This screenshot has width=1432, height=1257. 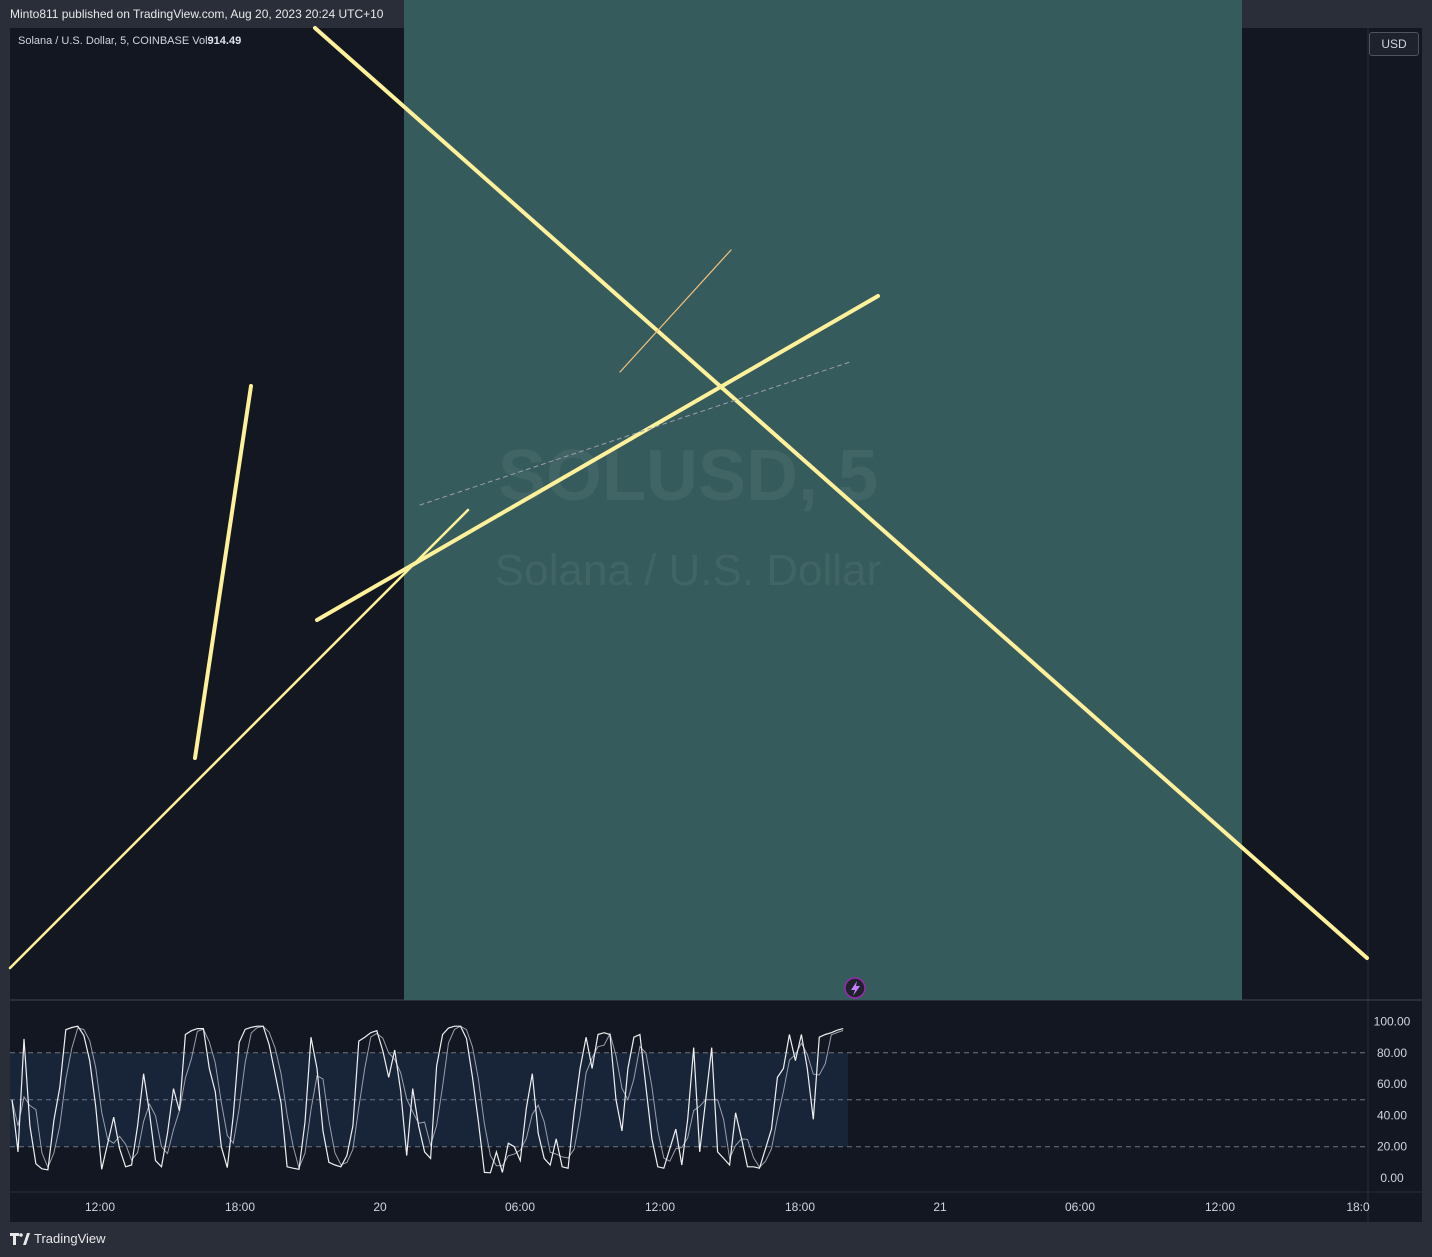 I want to click on stoch-axis-tick: 0.00, so click(x=1392, y=1178).